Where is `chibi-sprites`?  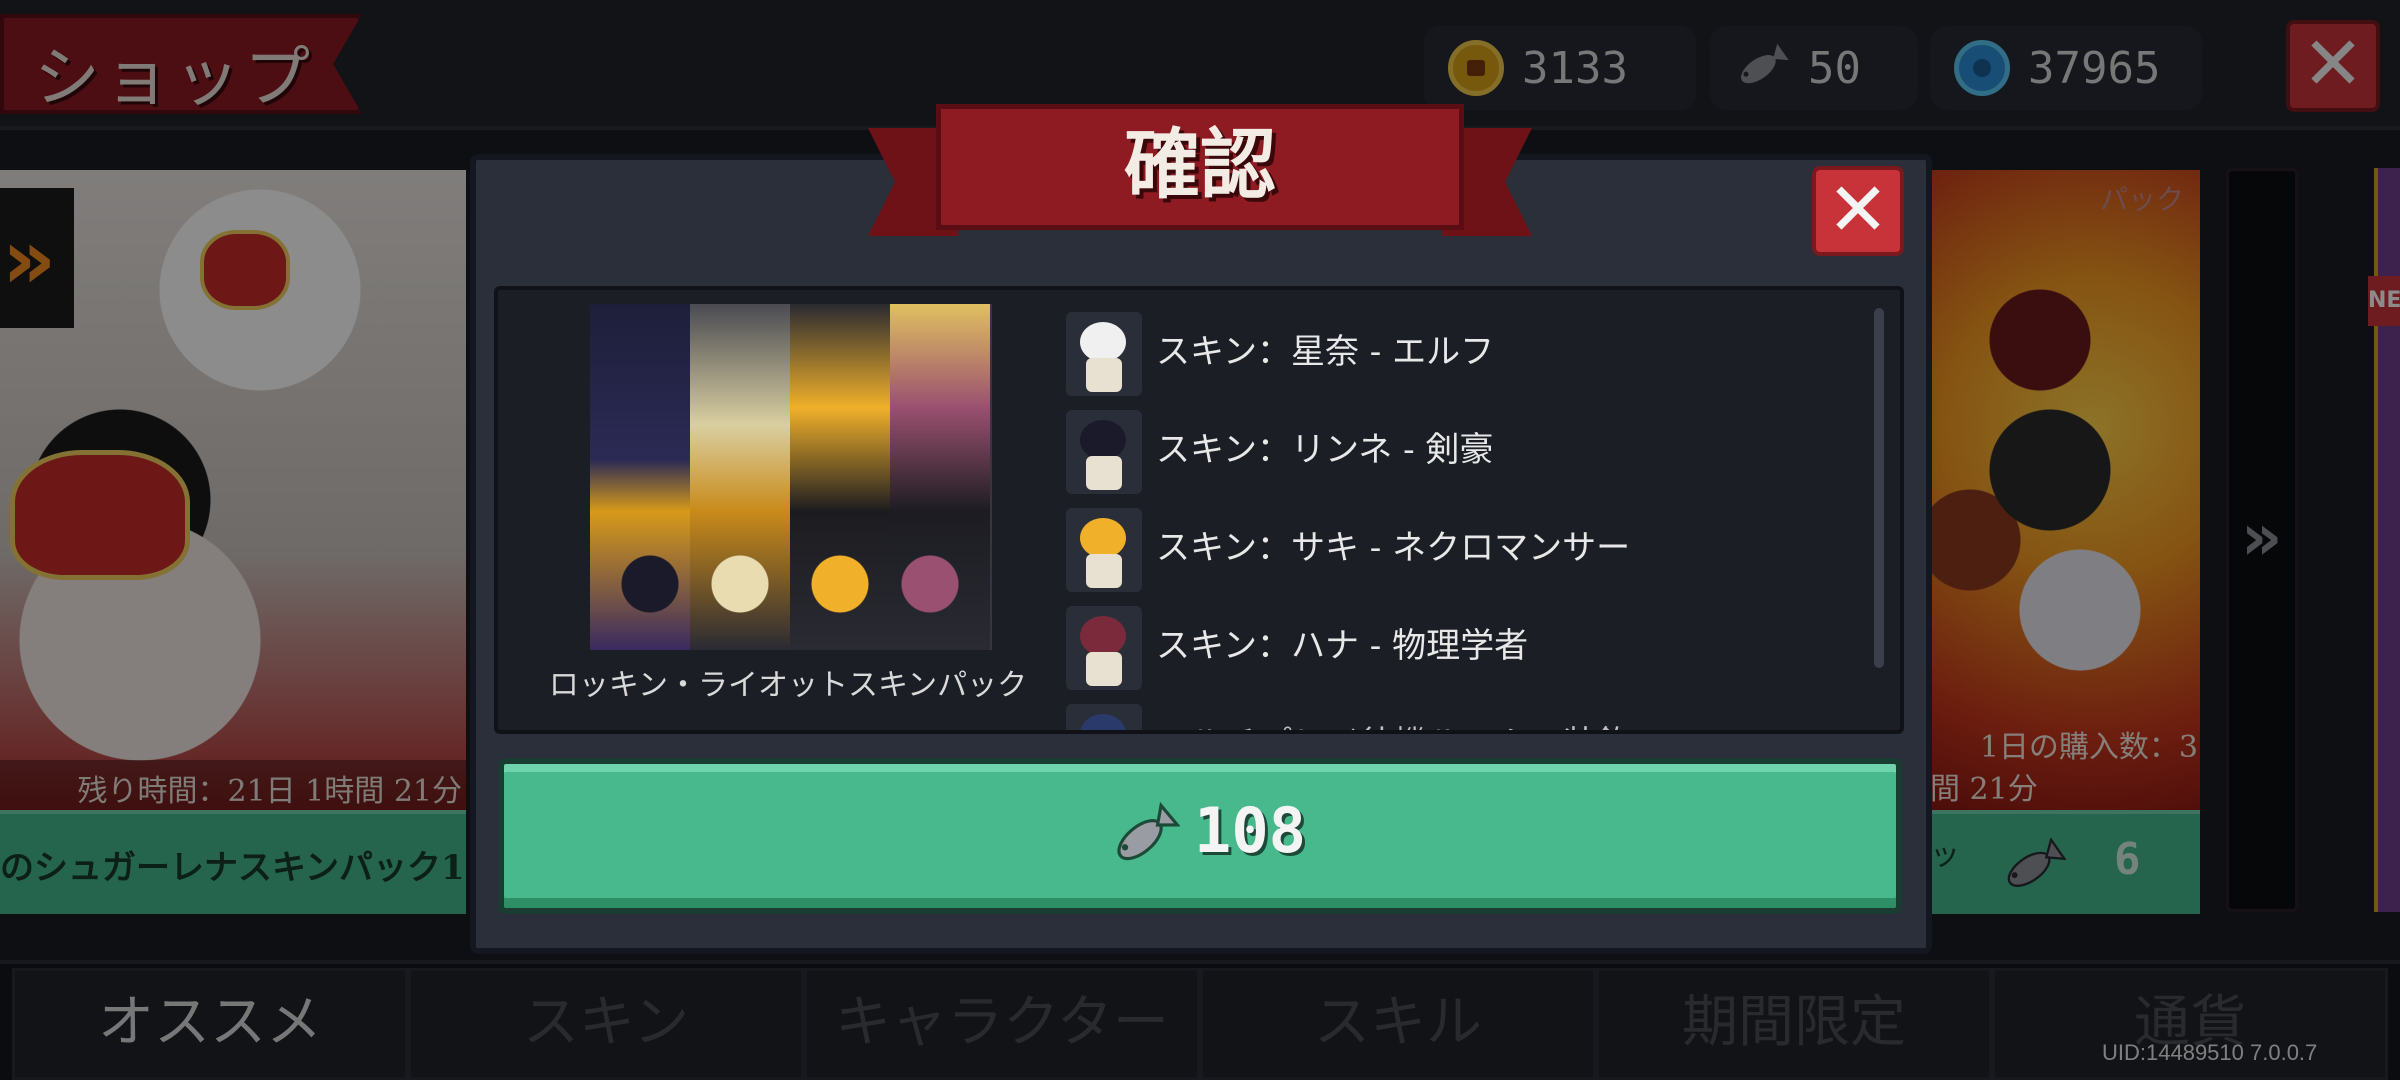 chibi-sprites is located at coordinates (790, 592).